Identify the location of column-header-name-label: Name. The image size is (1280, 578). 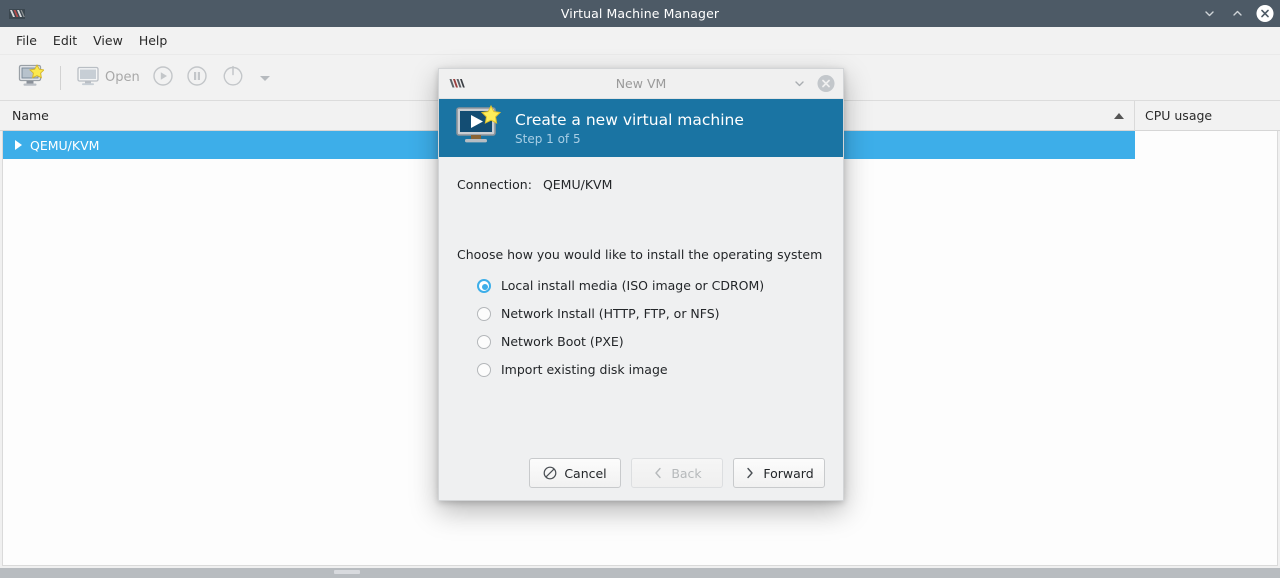
(30, 115).